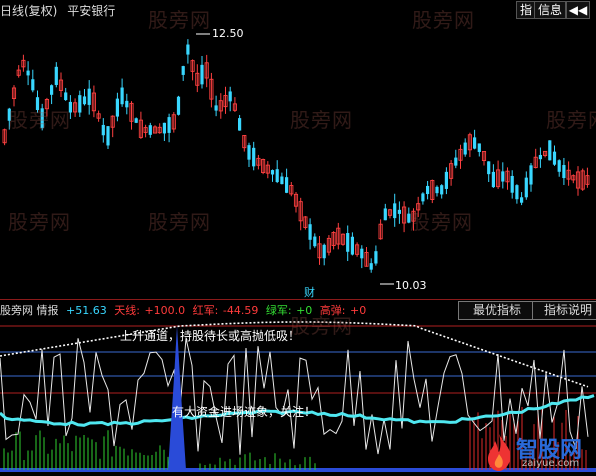 The image size is (596, 476). Describe the element at coordinates (298, 299) in the screenshot. I see `pane-divider` at that location.